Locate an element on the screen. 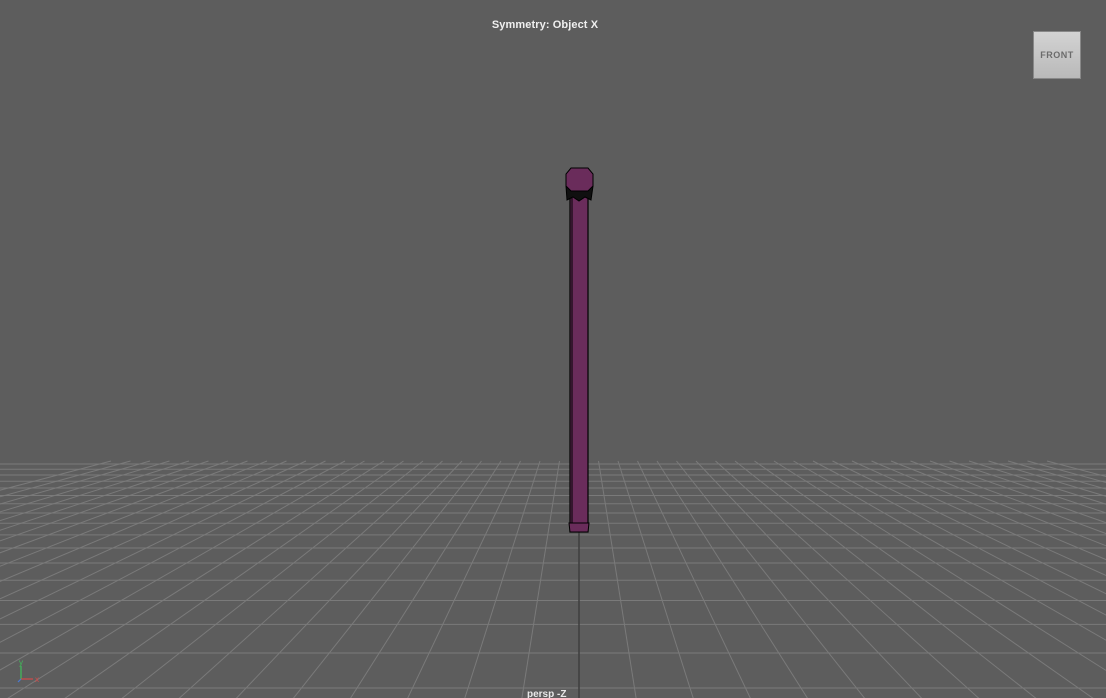 The height and width of the screenshot is (698, 1106). cylinder-object is located at coordinates (579, 350).